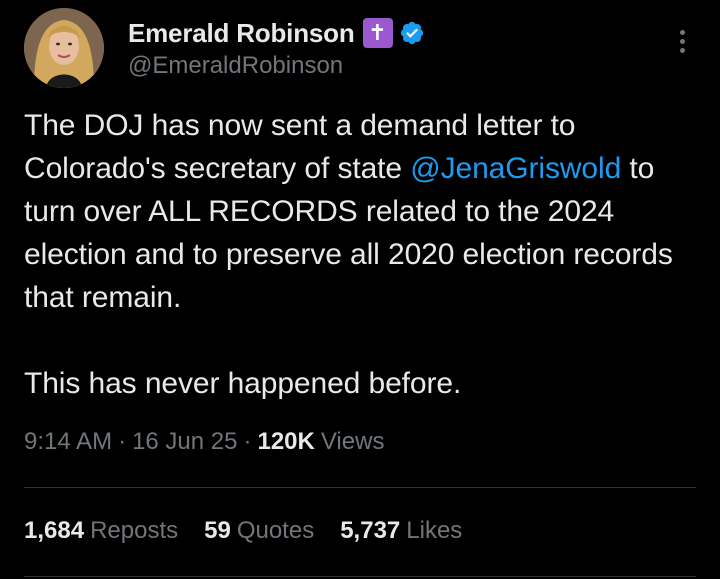 This screenshot has width=720, height=579. I want to click on tweet-header: Emerald Robinson ✝ @EmeraldRobinson, so click(360, 46).